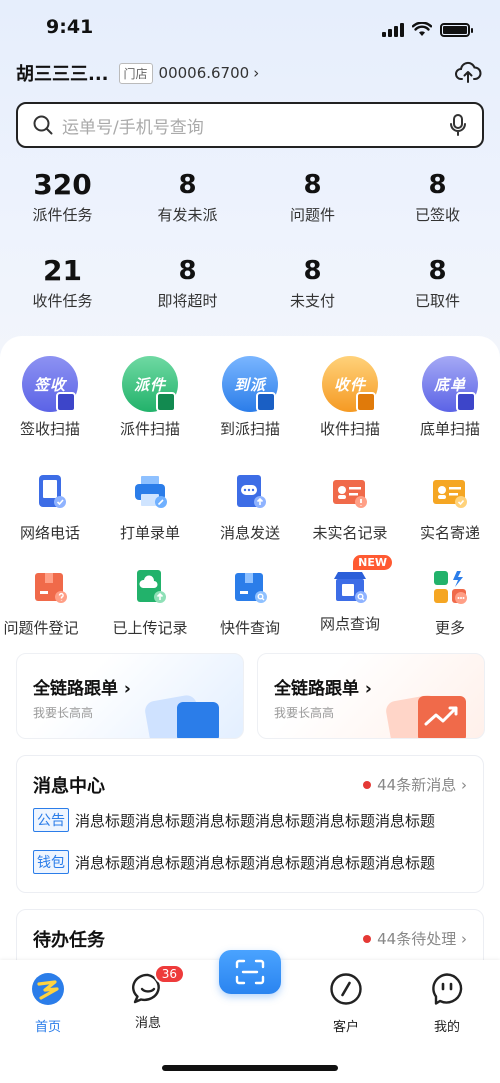  What do you see at coordinates (312, 211) in the screenshot?
I see `stat-problem-items: 8 问题件` at bounding box center [312, 211].